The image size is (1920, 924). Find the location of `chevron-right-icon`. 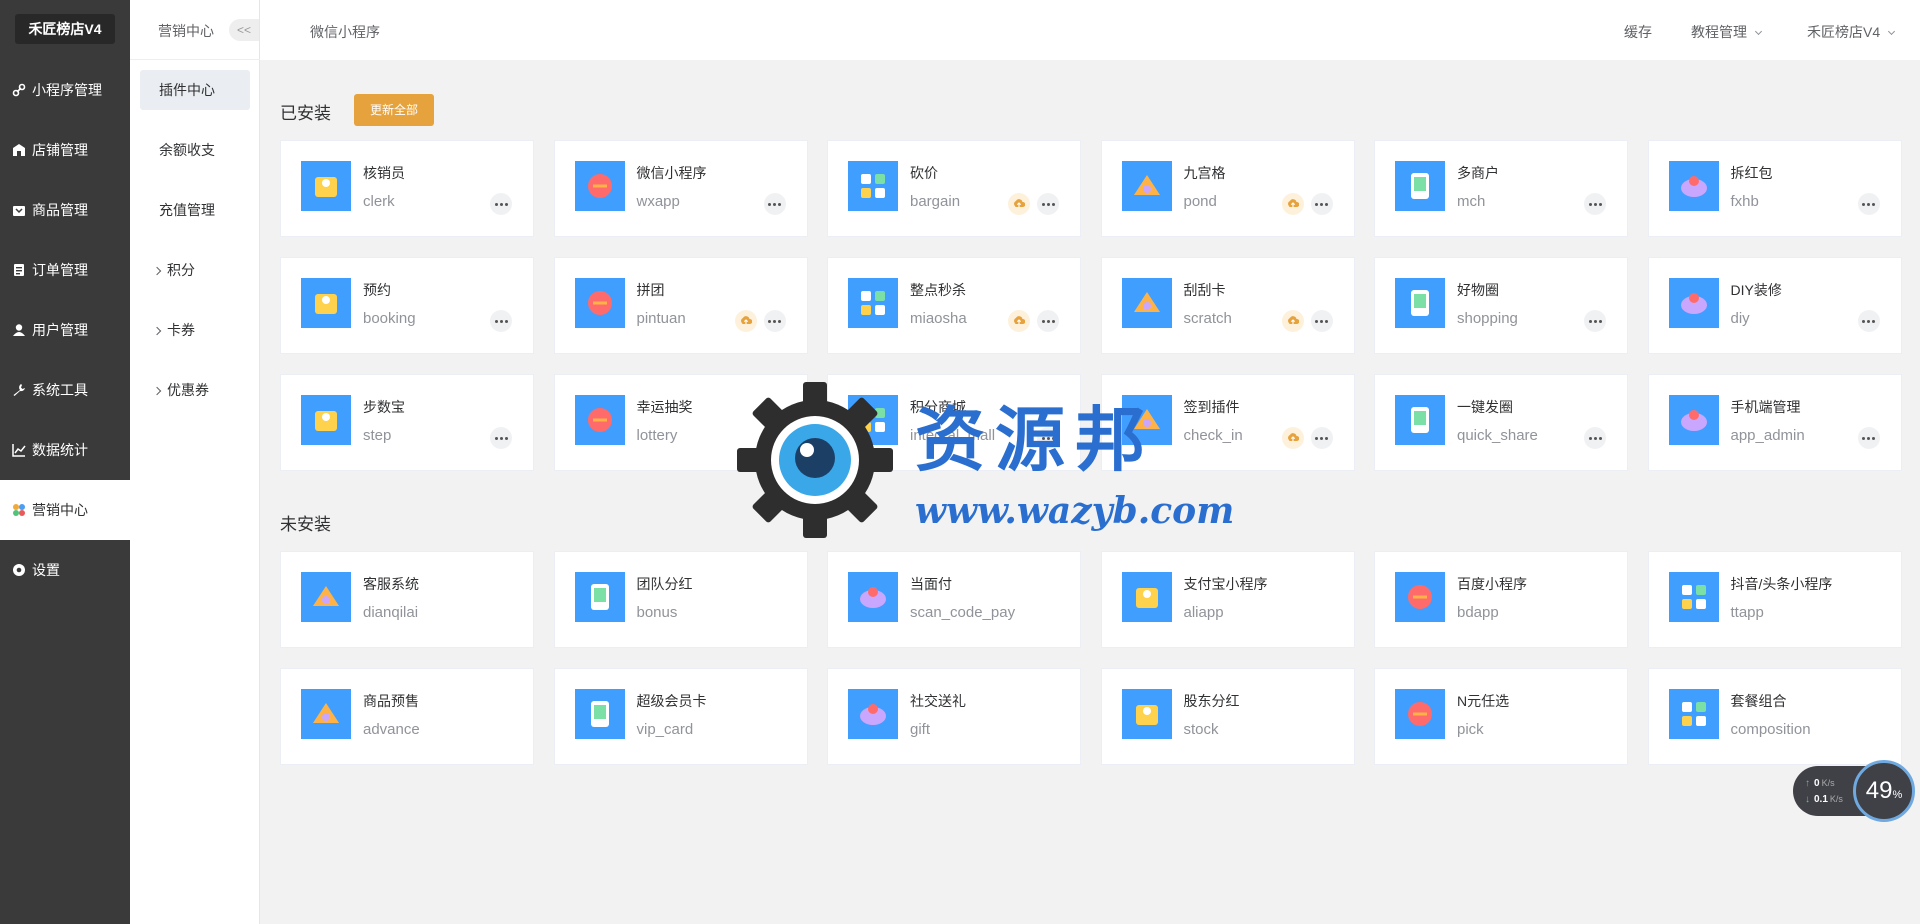

chevron-right-icon is located at coordinates (157, 271).